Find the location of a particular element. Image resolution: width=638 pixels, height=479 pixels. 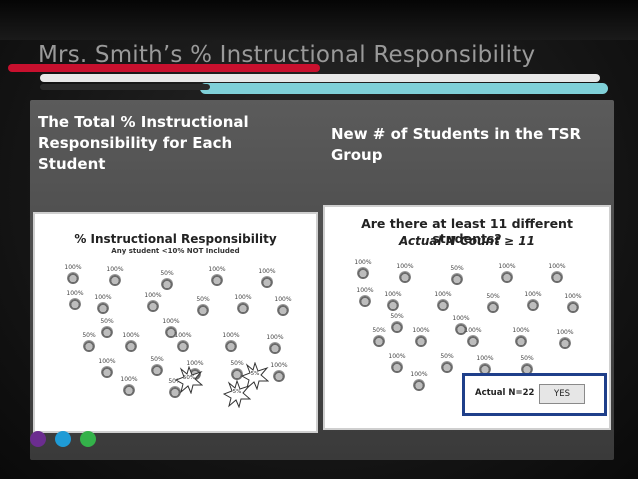

actual-count-label: Actual N=22 is located at coordinates (505, 393).